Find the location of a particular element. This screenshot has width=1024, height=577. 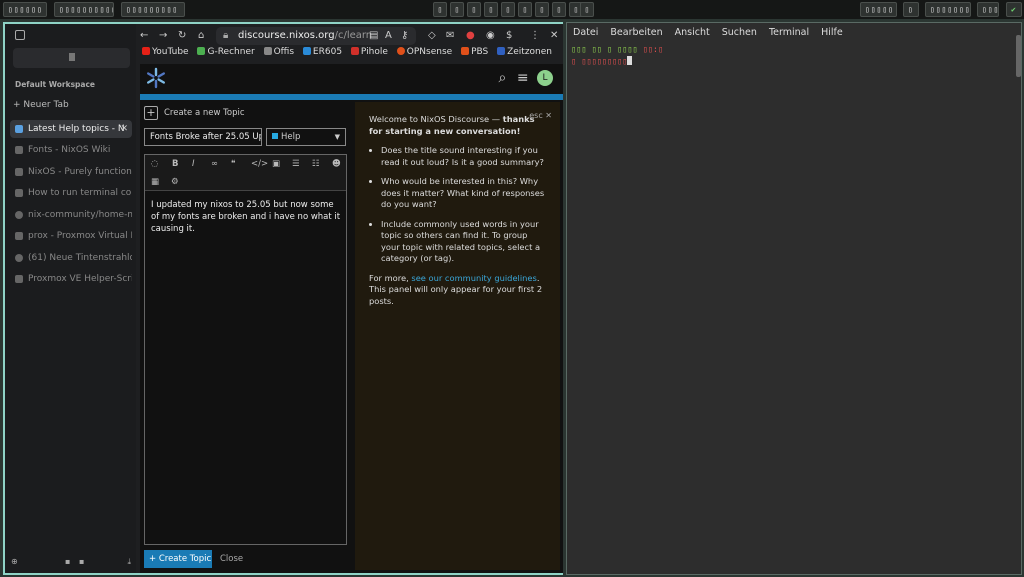

youtube-icon is located at coordinates (146, 51).